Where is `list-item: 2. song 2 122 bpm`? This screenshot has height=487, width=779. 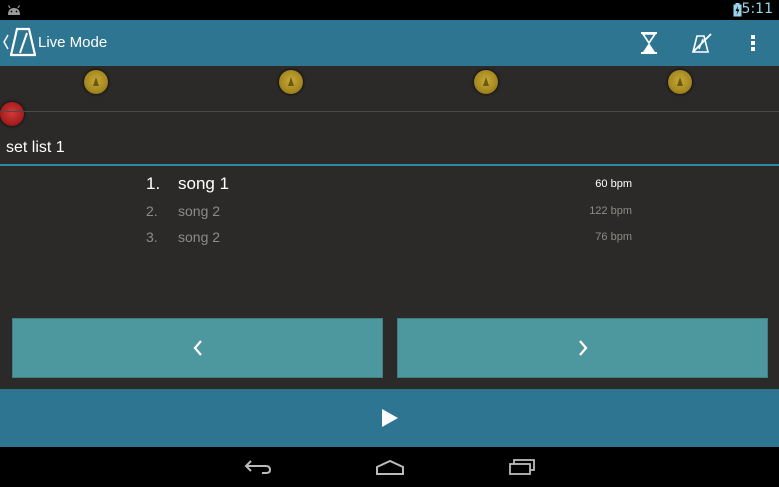 list-item: 2. song 2 122 bpm is located at coordinates (389, 215).